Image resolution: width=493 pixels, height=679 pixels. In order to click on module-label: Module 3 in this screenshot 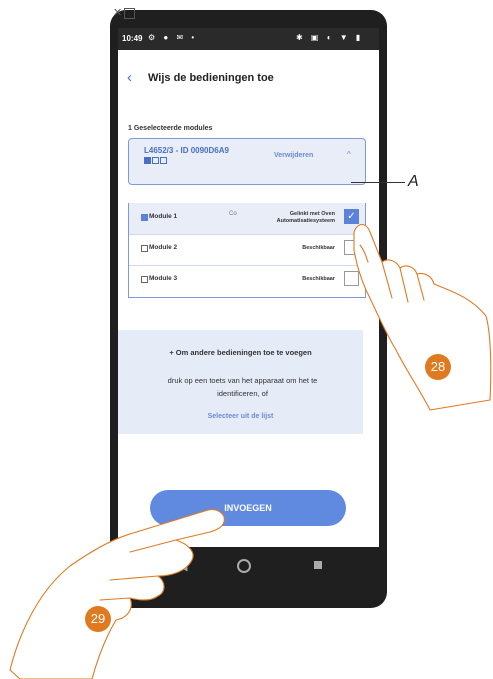, I will do `click(163, 278)`.